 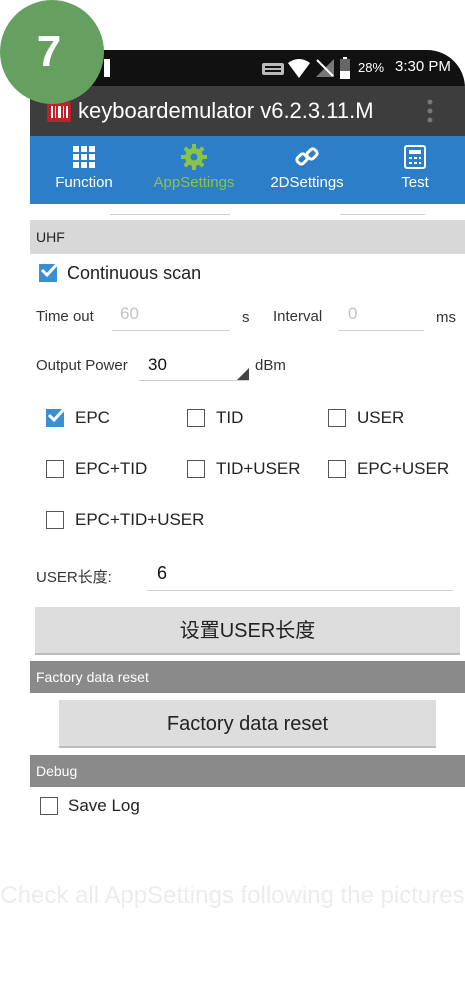 What do you see at coordinates (247, 237) in the screenshot?
I see `uhf-section-header: UHF` at bounding box center [247, 237].